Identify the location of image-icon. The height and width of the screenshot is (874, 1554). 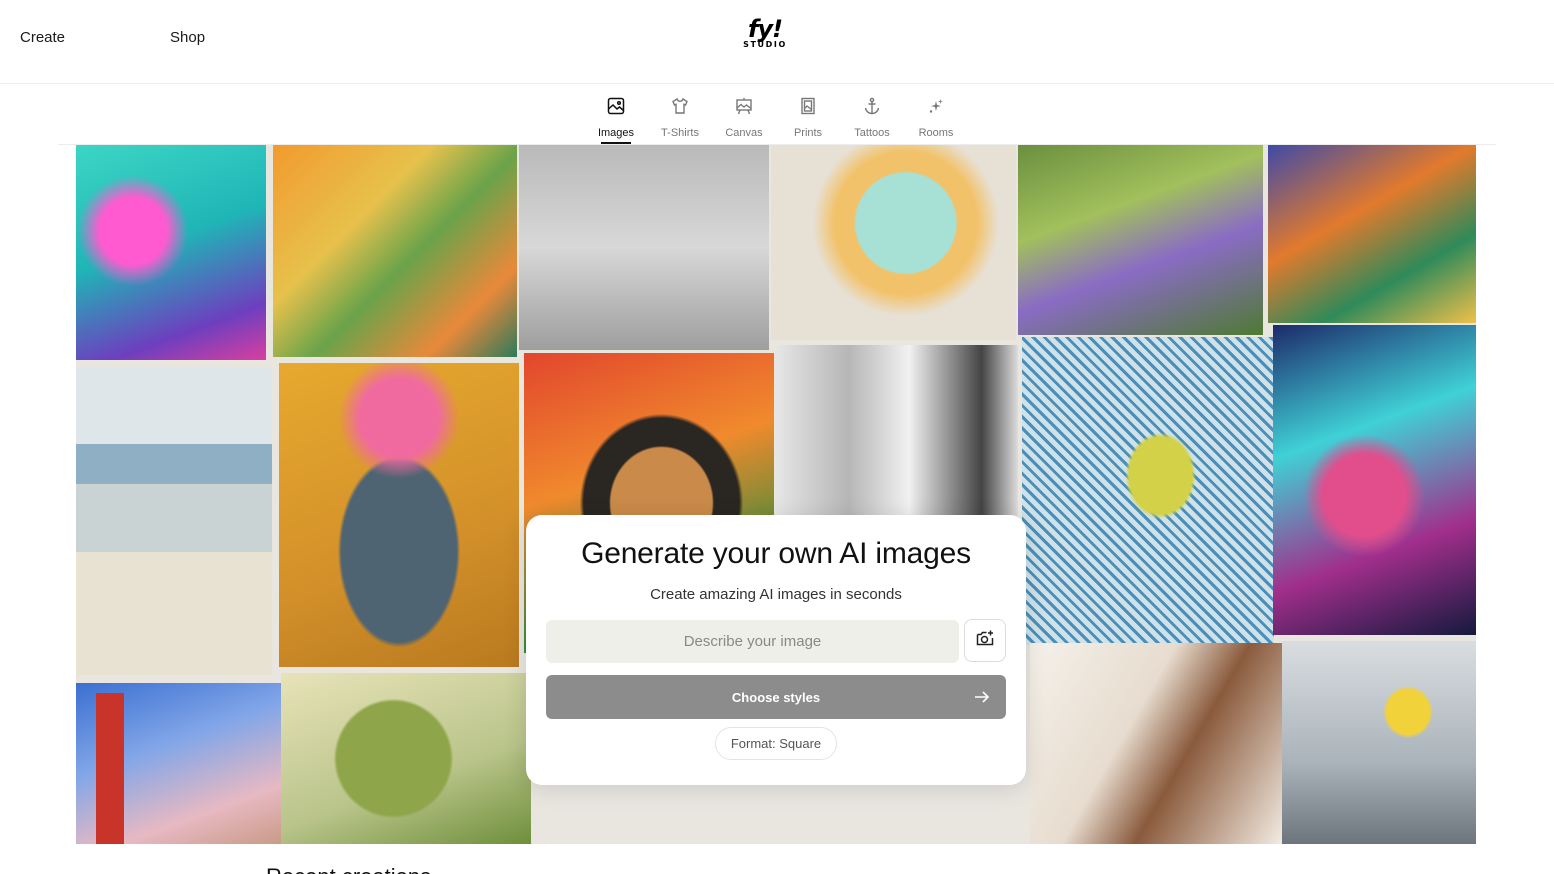
(616, 106).